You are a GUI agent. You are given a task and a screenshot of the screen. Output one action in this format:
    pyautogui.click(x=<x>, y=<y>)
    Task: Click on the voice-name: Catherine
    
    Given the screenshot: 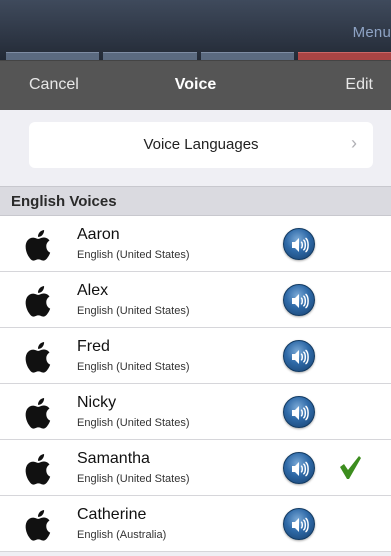 What is the action you would take?
    pyautogui.click(x=112, y=514)
    